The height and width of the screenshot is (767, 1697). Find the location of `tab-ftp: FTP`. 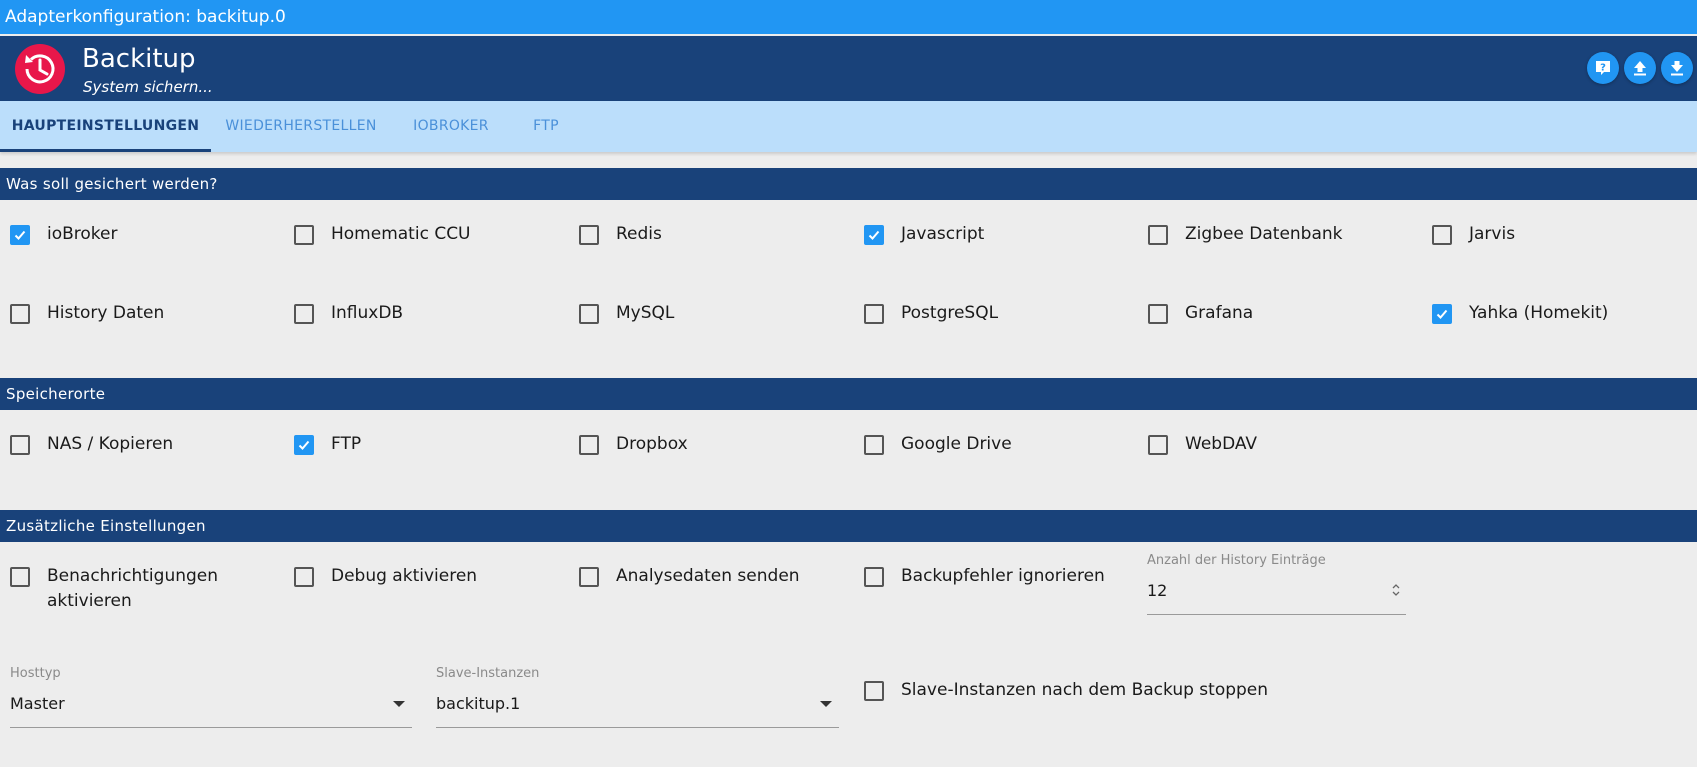

tab-ftp: FTP is located at coordinates (546, 126).